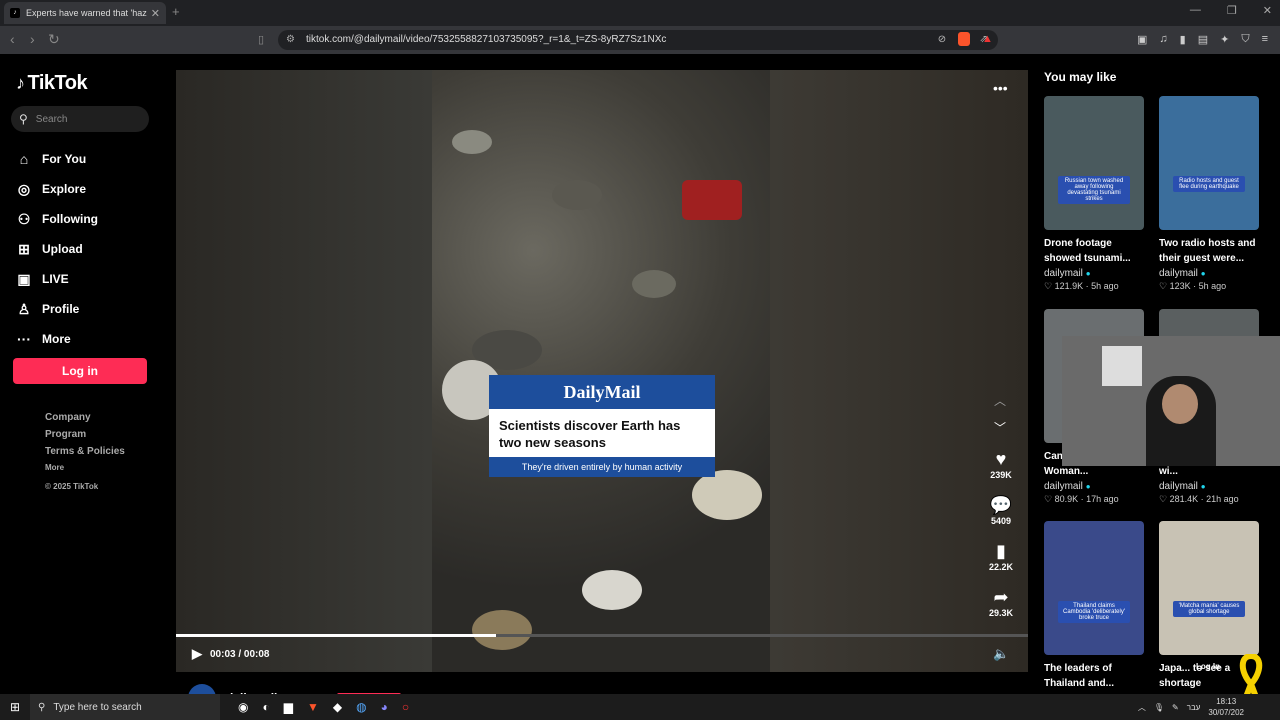 Image resolution: width=1280 pixels, height=720 pixels. Describe the element at coordinates (1175, 707) in the screenshot. I see `pen-icon: ✎` at that location.